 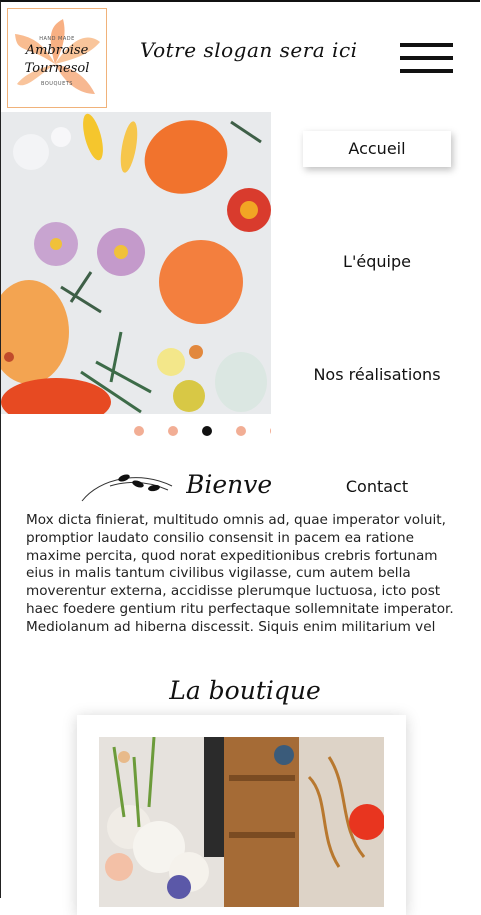 I want to click on slogan: Votre slogan sera ici, so click(x=249, y=50).